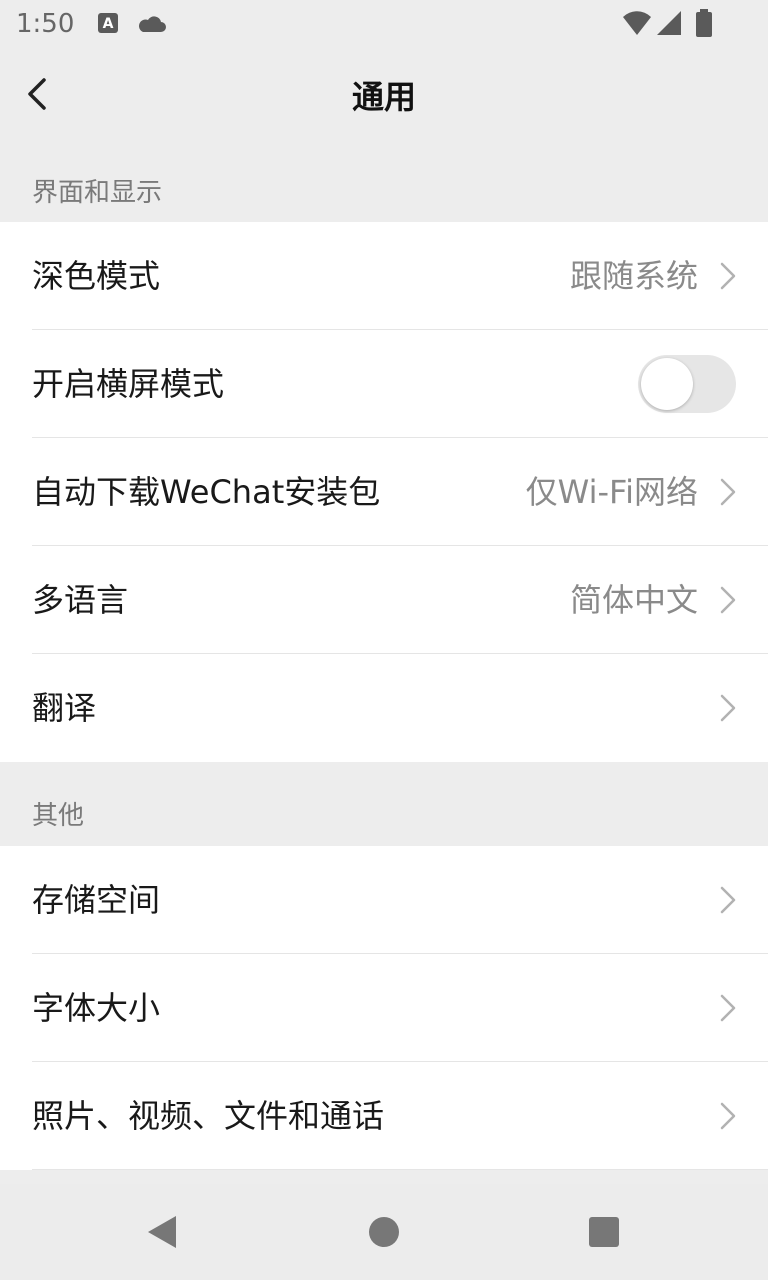 The height and width of the screenshot is (1280, 768). Describe the element at coordinates (45, 24) in the screenshot. I see `status-time: 1:50` at that location.